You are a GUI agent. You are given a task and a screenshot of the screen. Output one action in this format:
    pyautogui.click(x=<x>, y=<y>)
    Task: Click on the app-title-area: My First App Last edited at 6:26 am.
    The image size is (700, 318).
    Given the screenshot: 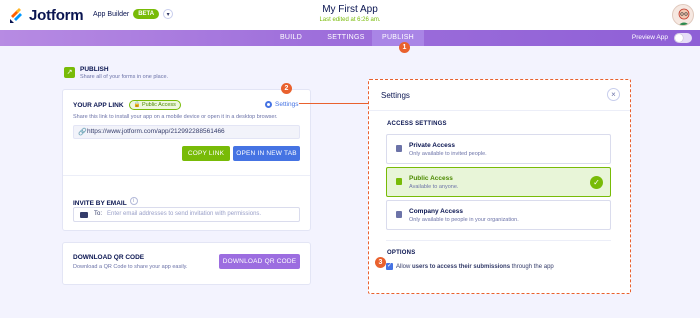 What is the action you would take?
    pyautogui.click(x=350, y=13)
    